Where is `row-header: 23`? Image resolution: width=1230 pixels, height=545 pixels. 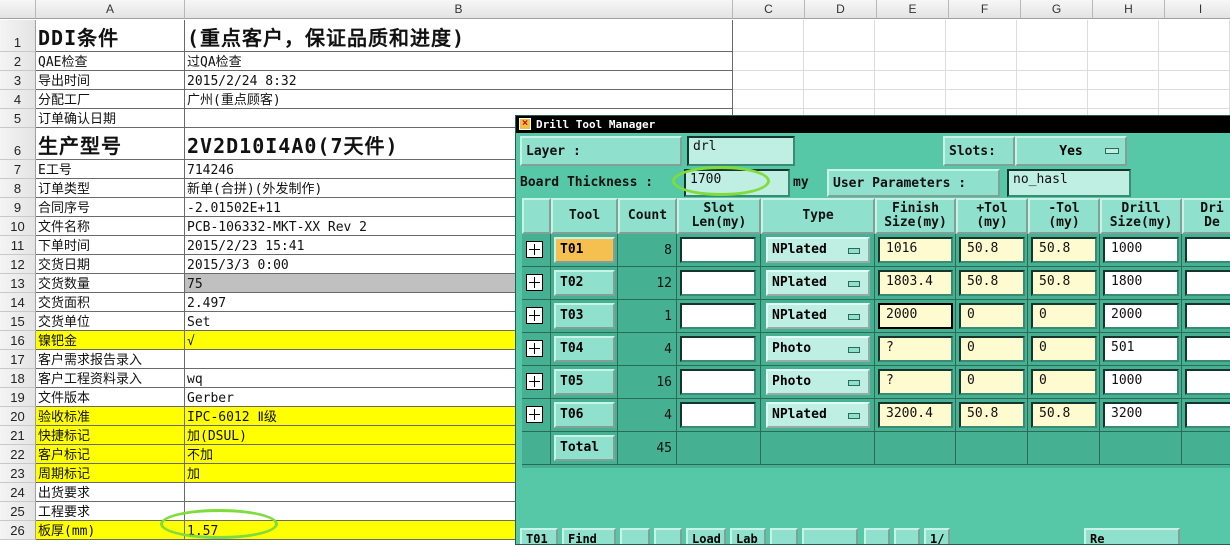
row-header: 23 is located at coordinates (18, 473).